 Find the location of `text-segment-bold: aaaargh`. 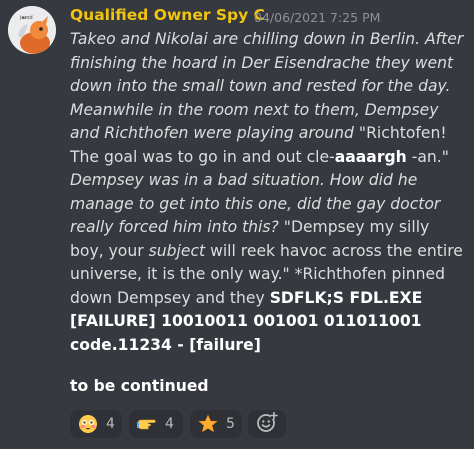

text-segment-bold: aaaargh is located at coordinates (370, 156).